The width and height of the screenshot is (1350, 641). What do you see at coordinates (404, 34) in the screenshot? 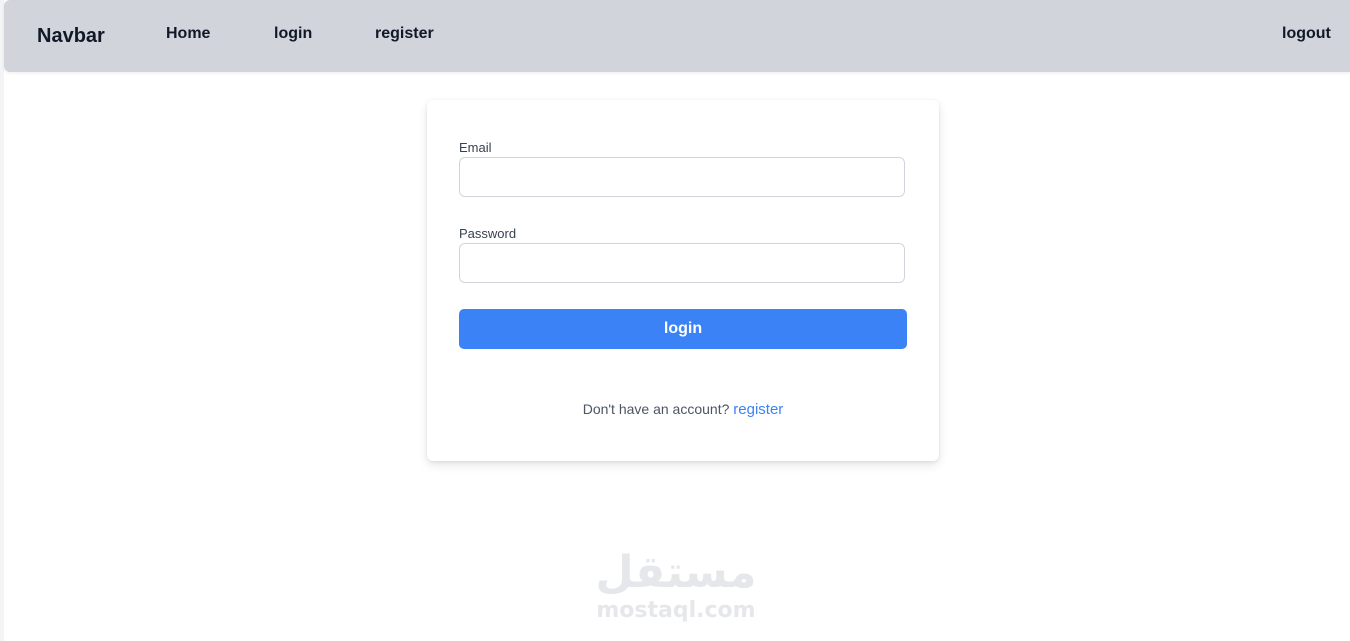
I see `nav-link-register: register` at bounding box center [404, 34].